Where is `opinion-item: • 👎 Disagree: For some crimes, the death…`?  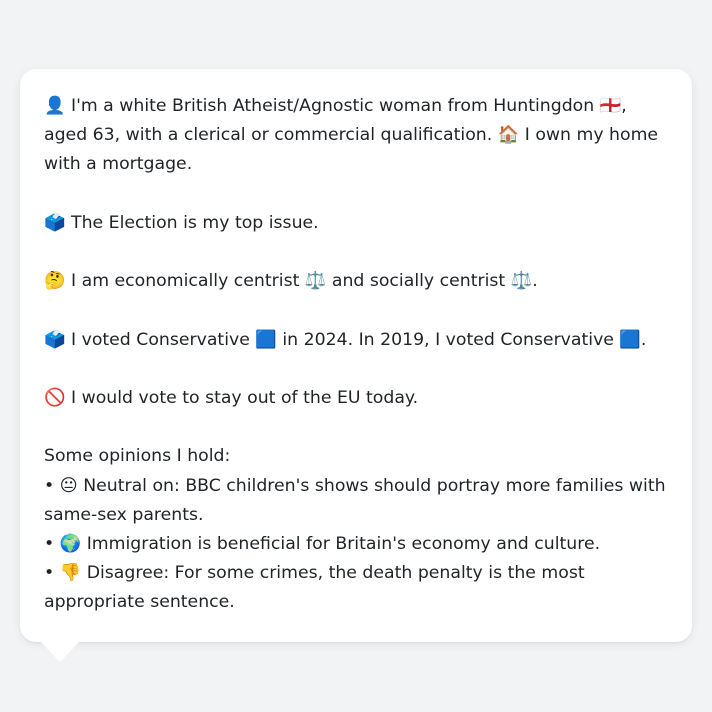
opinion-item: • 👎 Disagree: For some crimes, the death… is located at coordinates (314, 588).